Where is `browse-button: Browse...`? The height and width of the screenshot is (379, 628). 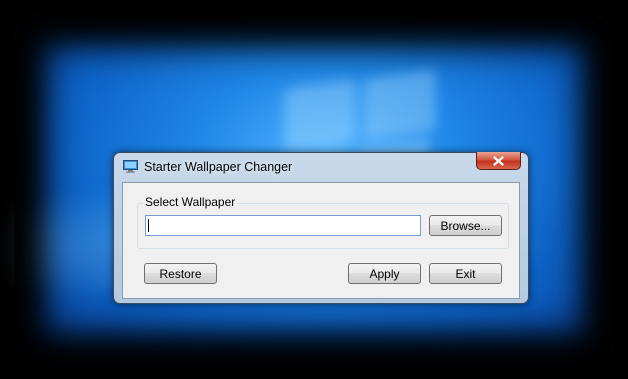 browse-button: Browse... is located at coordinates (465, 225).